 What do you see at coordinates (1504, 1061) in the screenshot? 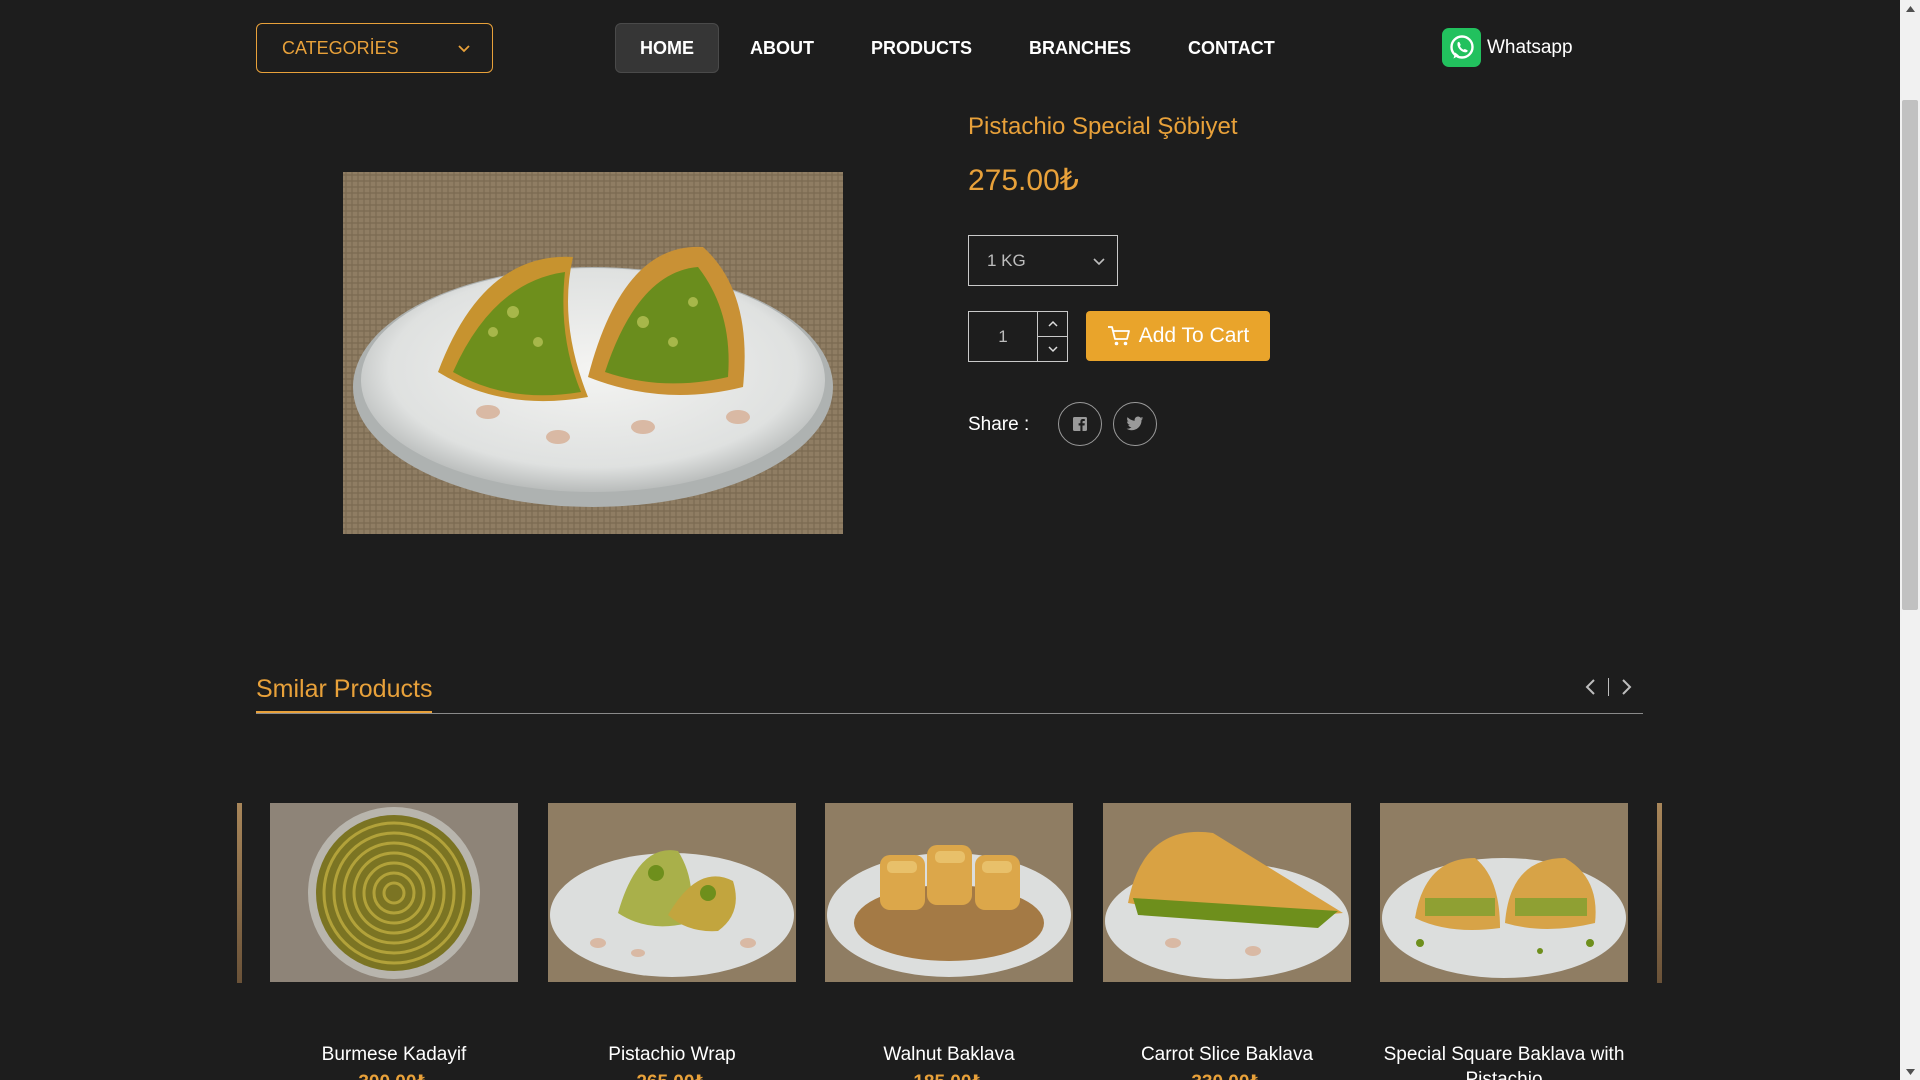
I see `similar-product-name: Special Square Baklava with Pistachio` at bounding box center [1504, 1061].